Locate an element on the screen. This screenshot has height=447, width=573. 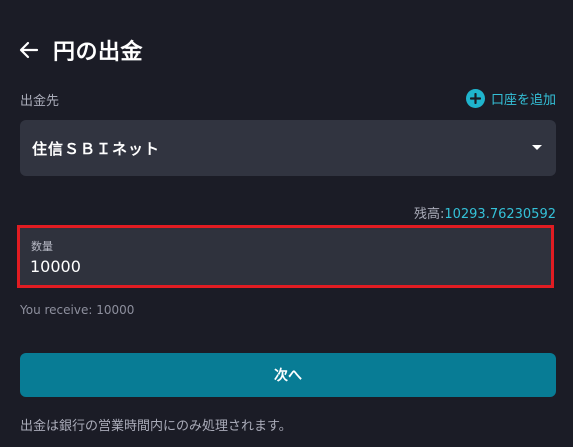
receive-amount-text: You receive: 10000 is located at coordinates (77, 310).